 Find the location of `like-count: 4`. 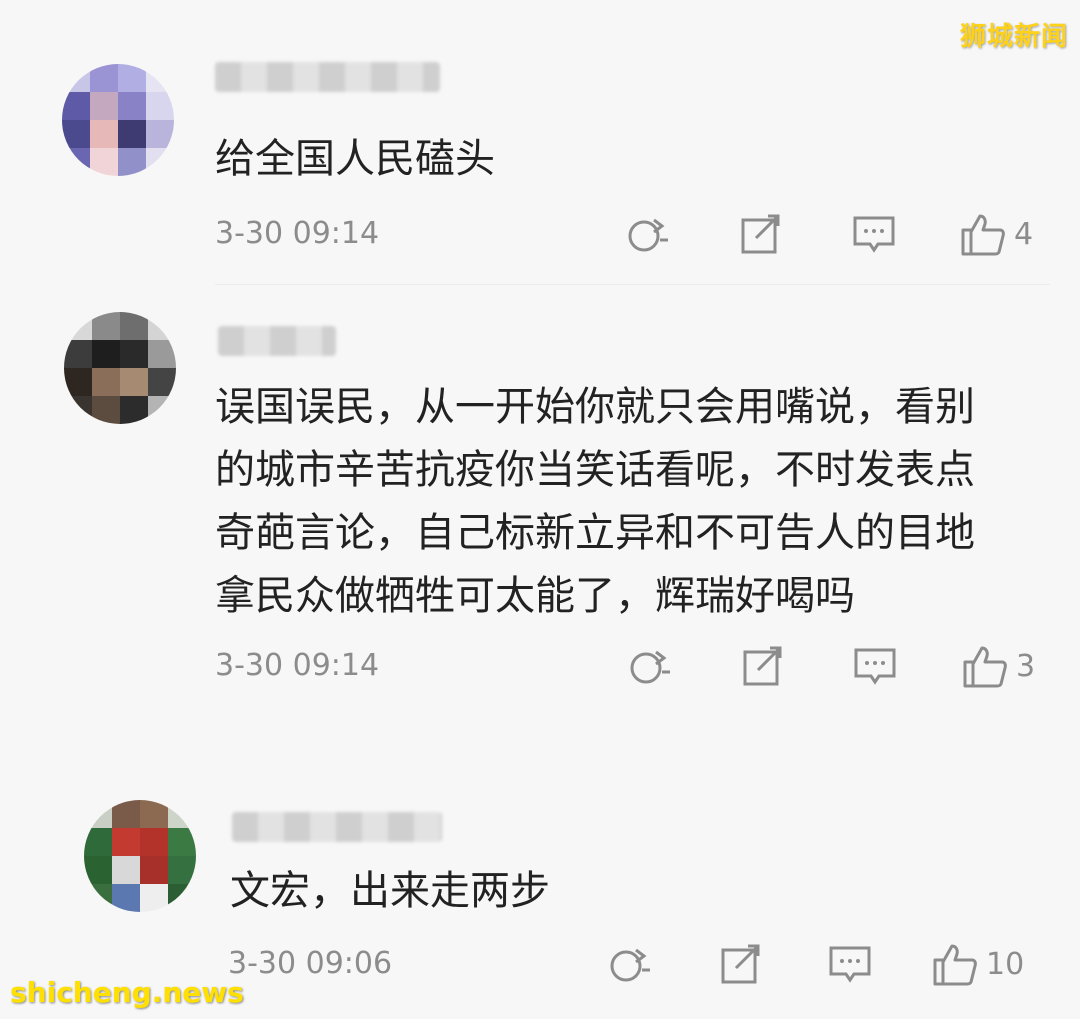

like-count: 4 is located at coordinates (1024, 234).